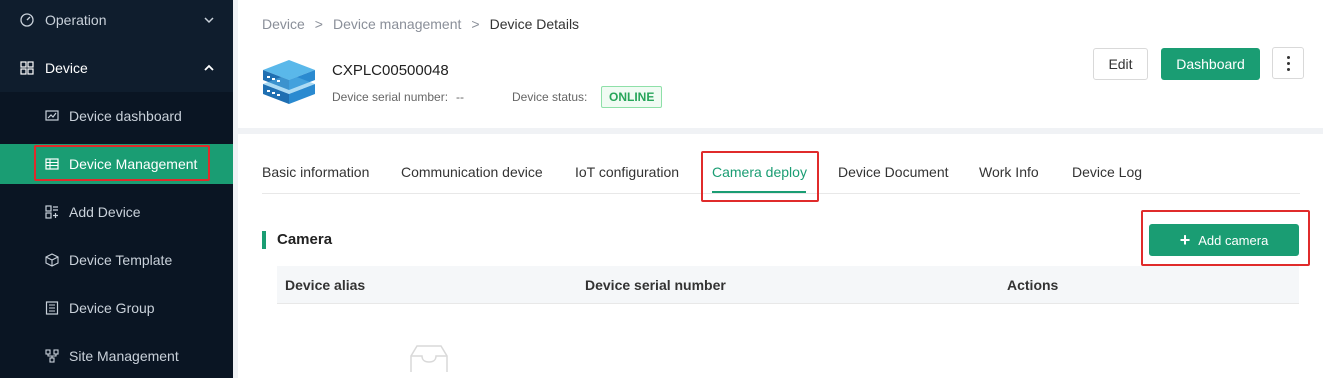  I want to click on add-camera-button: + Add camera, so click(1224, 240).